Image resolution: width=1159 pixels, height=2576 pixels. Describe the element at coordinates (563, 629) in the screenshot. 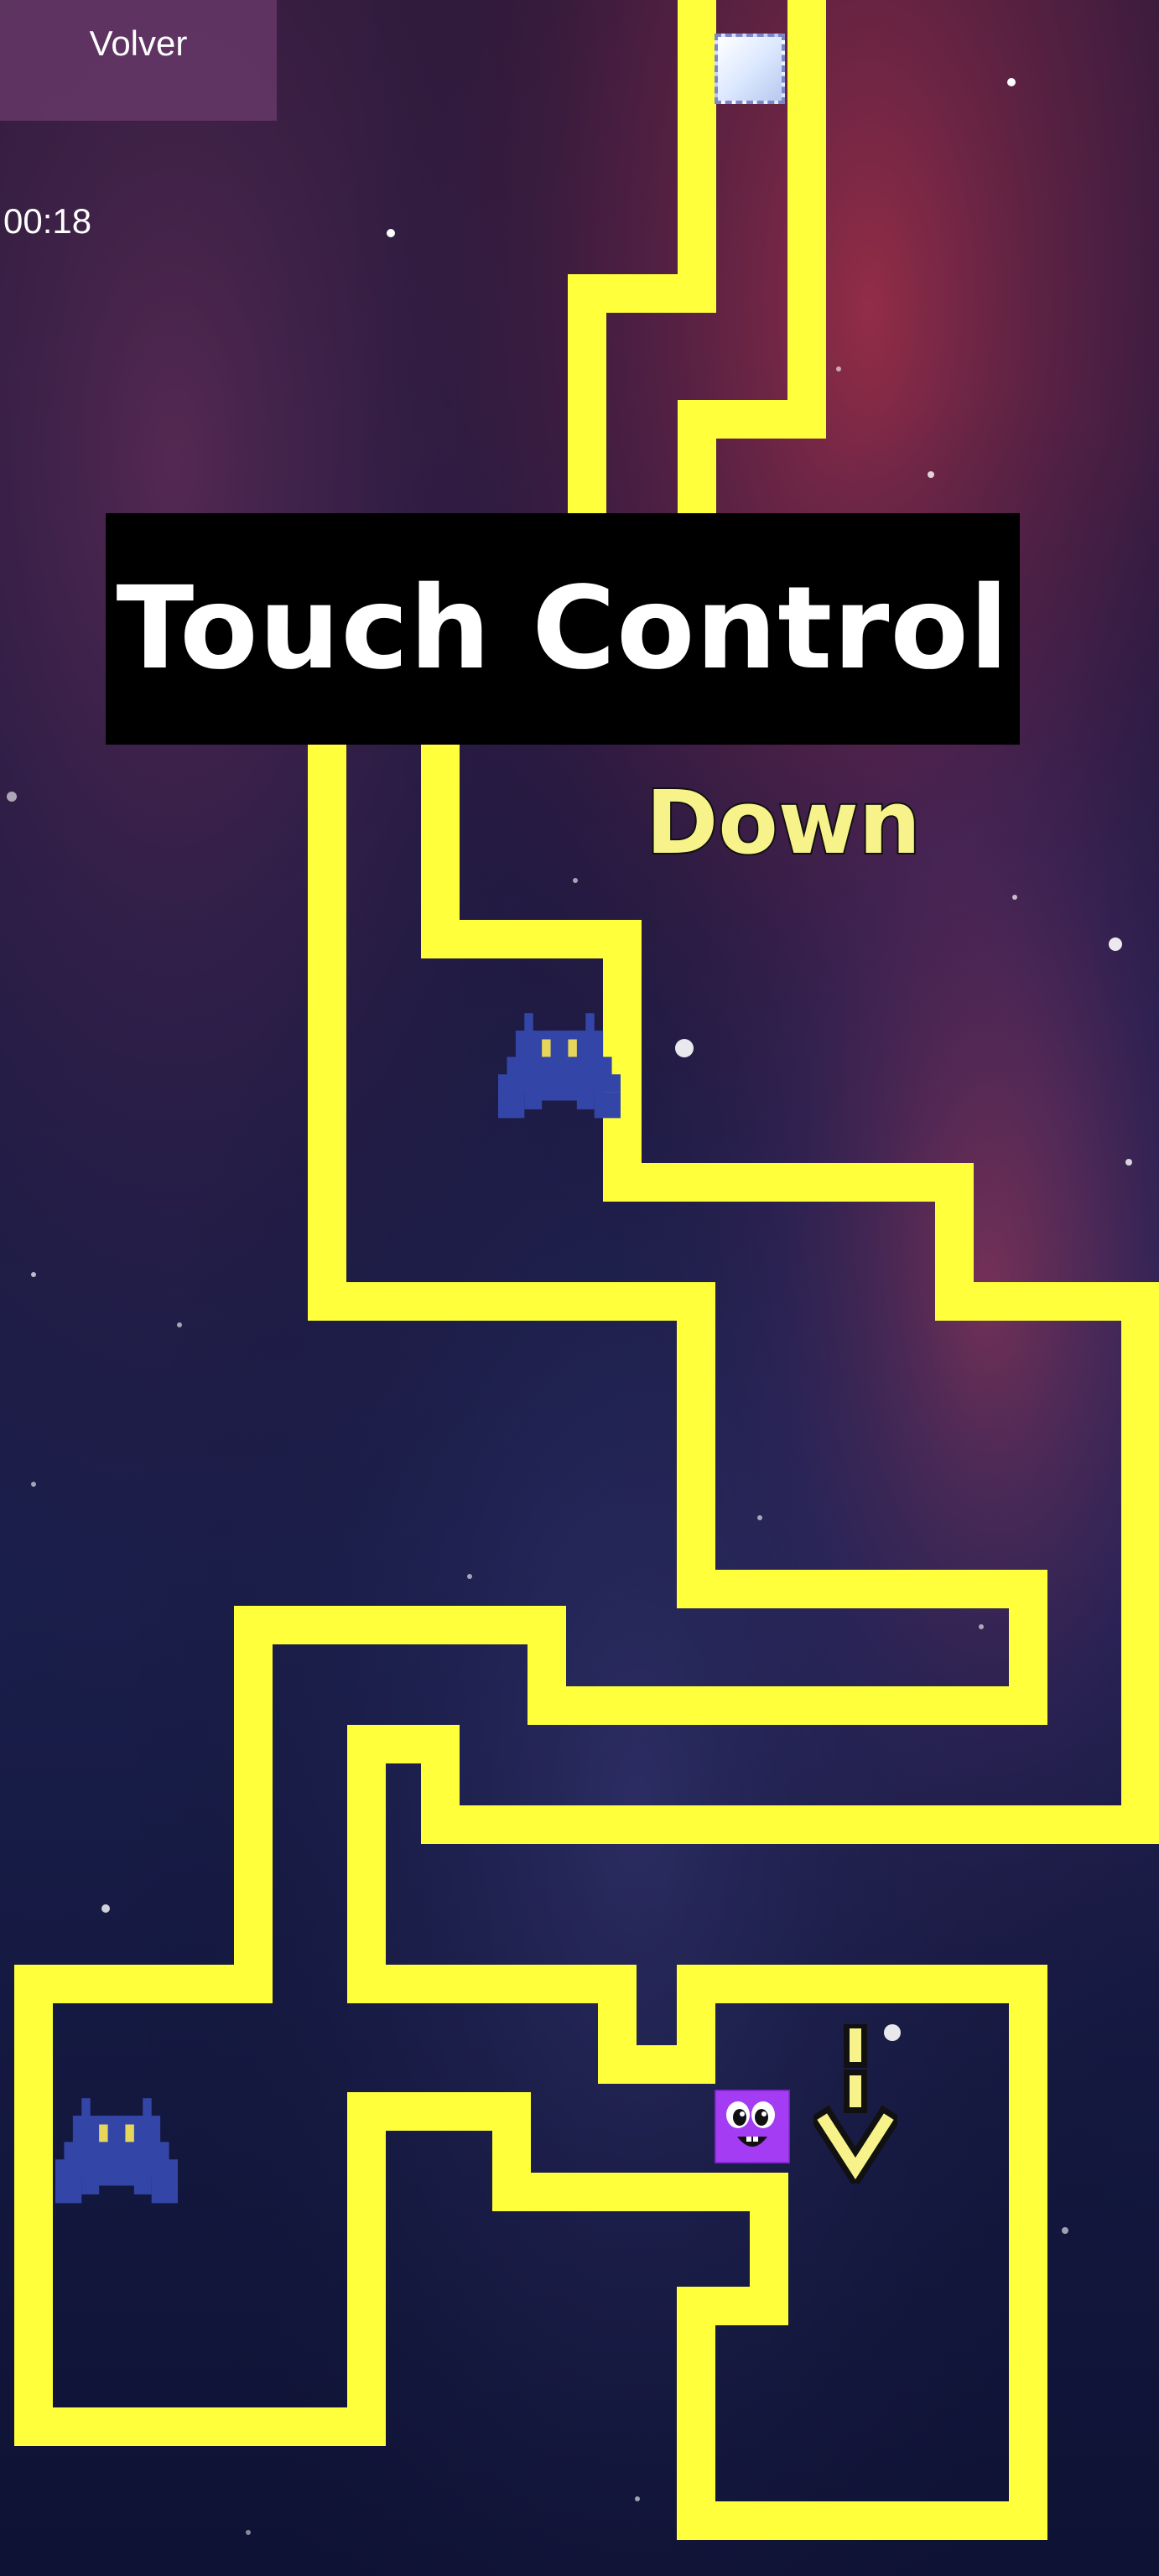

I see `touch-control-banner: Touch Control` at that location.